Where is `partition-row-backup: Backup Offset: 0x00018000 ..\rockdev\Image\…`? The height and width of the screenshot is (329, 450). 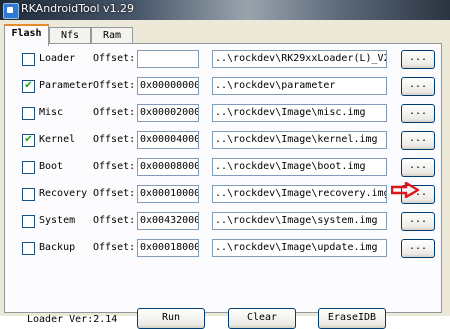
partition-row-backup: Backup Offset: 0x00018000 ..\rockdev\Image\… is located at coordinates (223, 248).